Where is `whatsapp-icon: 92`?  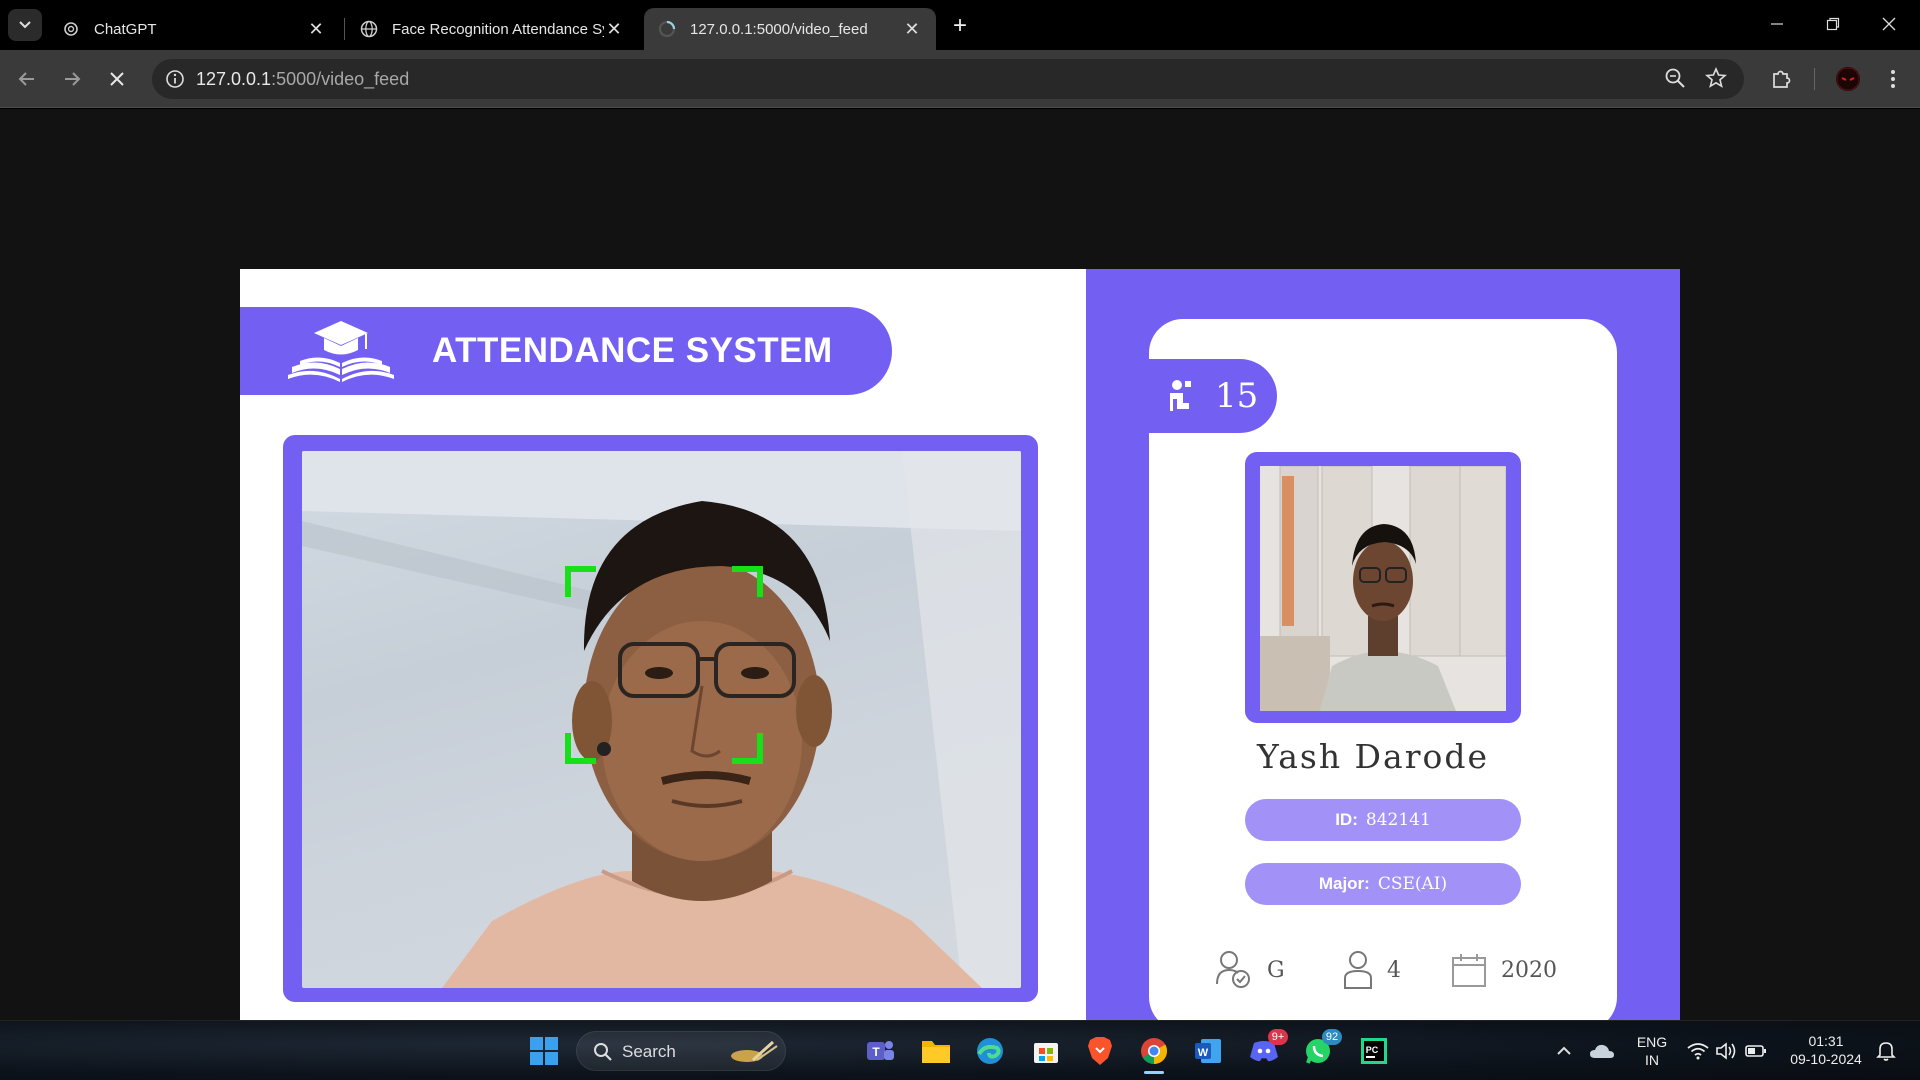 whatsapp-icon: 92 is located at coordinates (1321, 1049).